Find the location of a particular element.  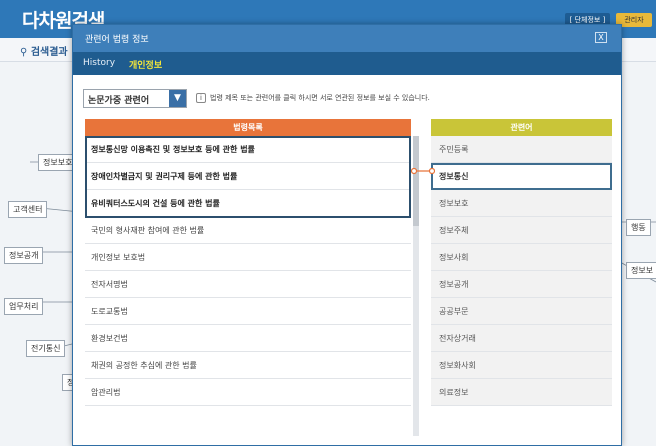

graph-node: 정보보 is located at coordinates (641, 270).